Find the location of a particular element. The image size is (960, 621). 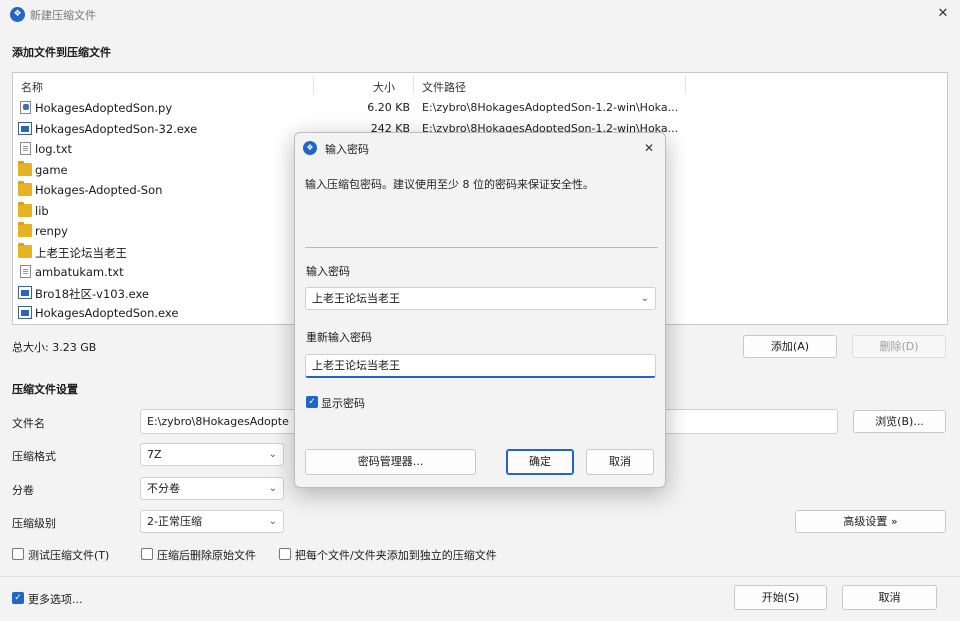

separate-archives-label: 把每个文件/文件夹添加到独立的压缩文件 is located at coordinates (396, 555).